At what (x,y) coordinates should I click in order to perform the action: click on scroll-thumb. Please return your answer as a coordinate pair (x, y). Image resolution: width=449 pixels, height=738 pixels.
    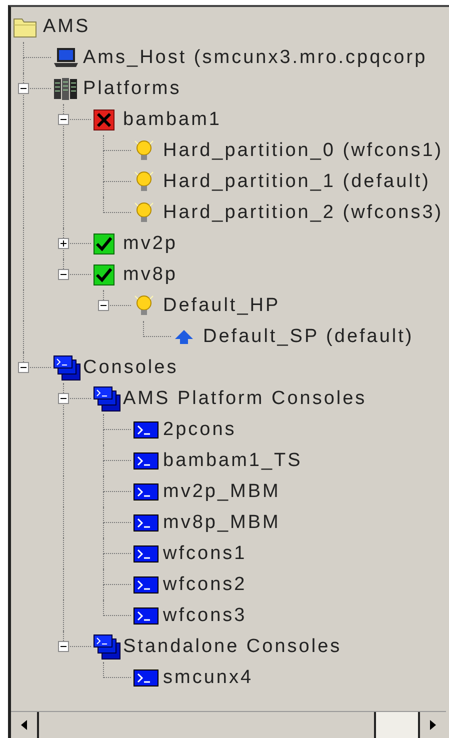
    Looking at the image, I should click on (396, 725).